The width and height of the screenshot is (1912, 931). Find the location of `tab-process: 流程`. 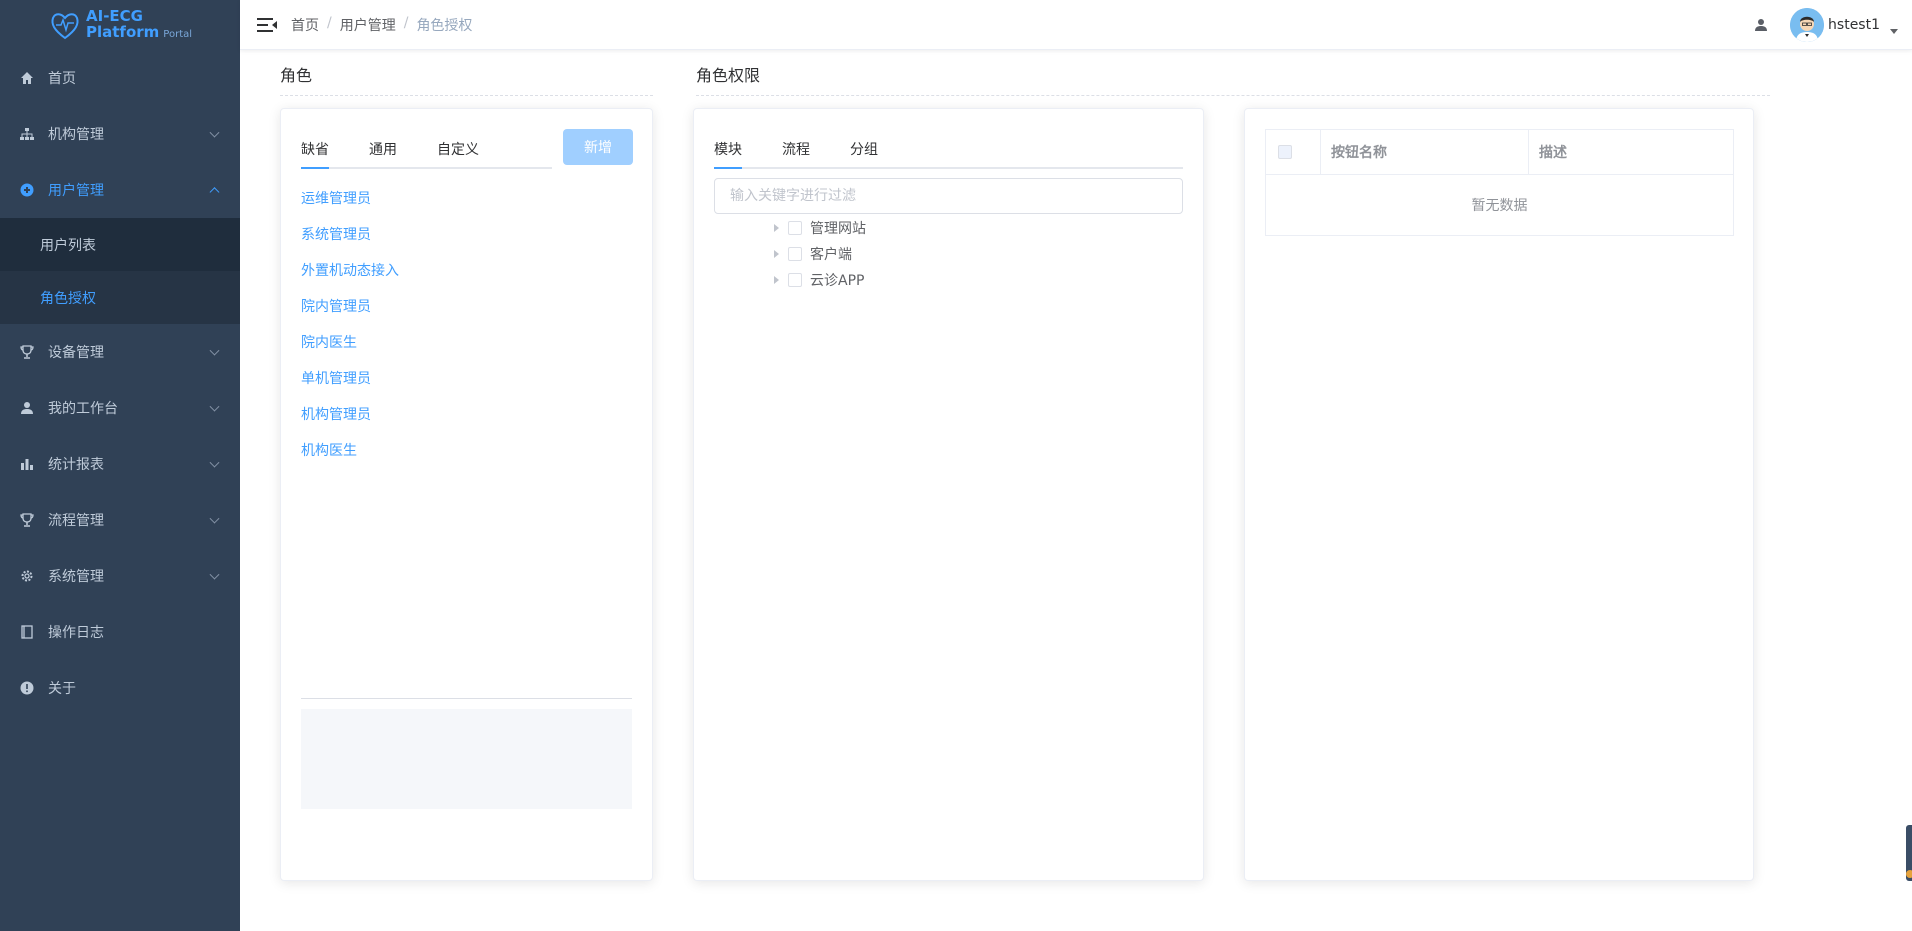

tab-process: 流程 is located at coordinates (796, 153).